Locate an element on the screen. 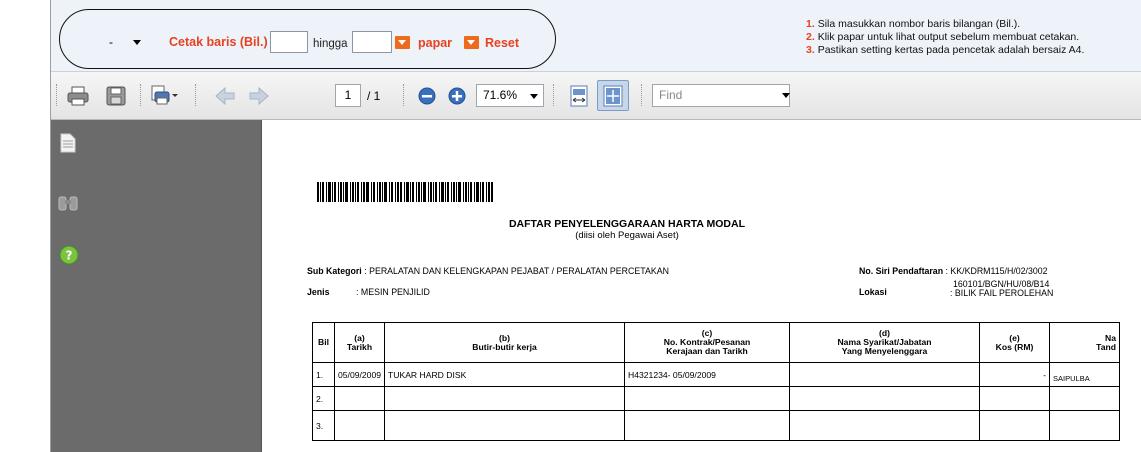  hingga-label: hingga is located at coordinates (330, 44).